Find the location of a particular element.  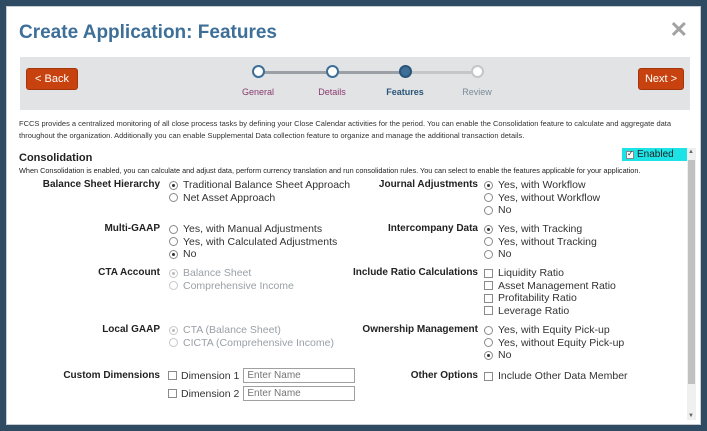

option-row: Traditional Balance Sheet Approach is located at coordinates (259, 185).